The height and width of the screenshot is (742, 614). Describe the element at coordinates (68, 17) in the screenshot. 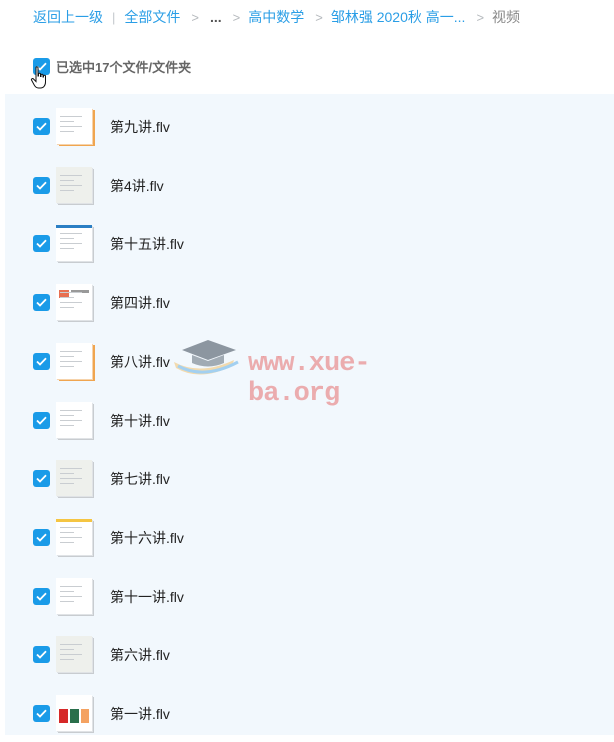

I see `back-link: 返回上一级` at that location.